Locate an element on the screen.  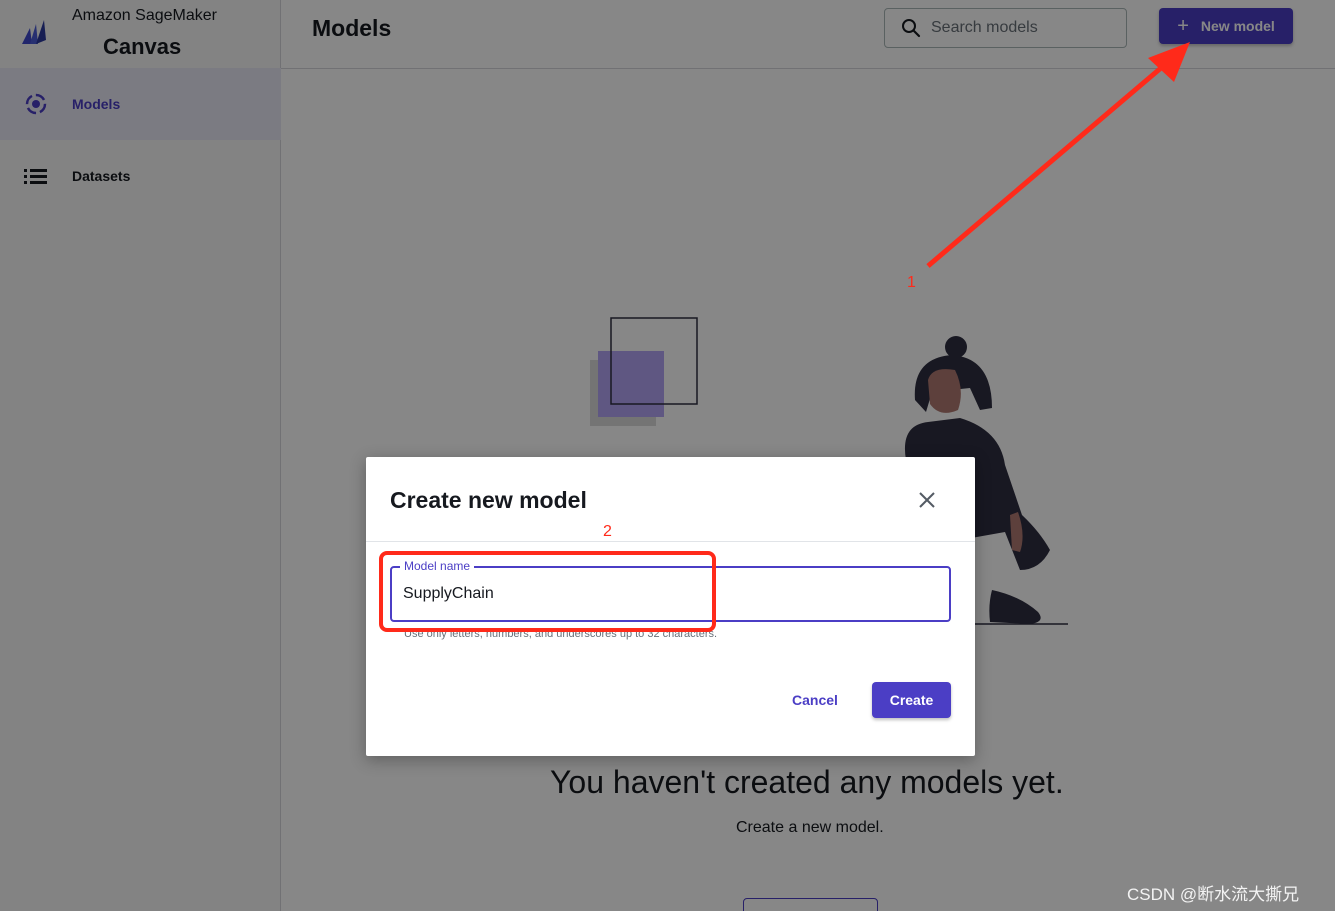
close-icon is located at coordinates (927, 500).